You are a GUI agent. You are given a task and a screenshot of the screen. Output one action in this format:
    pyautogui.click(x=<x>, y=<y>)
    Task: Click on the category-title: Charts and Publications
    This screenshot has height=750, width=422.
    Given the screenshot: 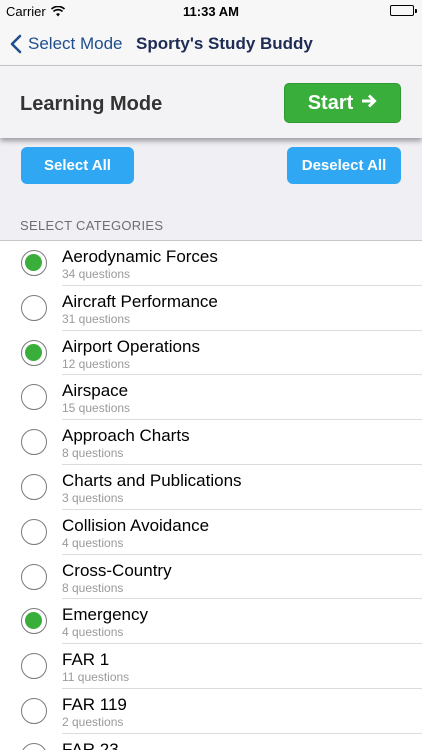 What is the action you would take?
    pyautogui.click(x=152, y=480)
    